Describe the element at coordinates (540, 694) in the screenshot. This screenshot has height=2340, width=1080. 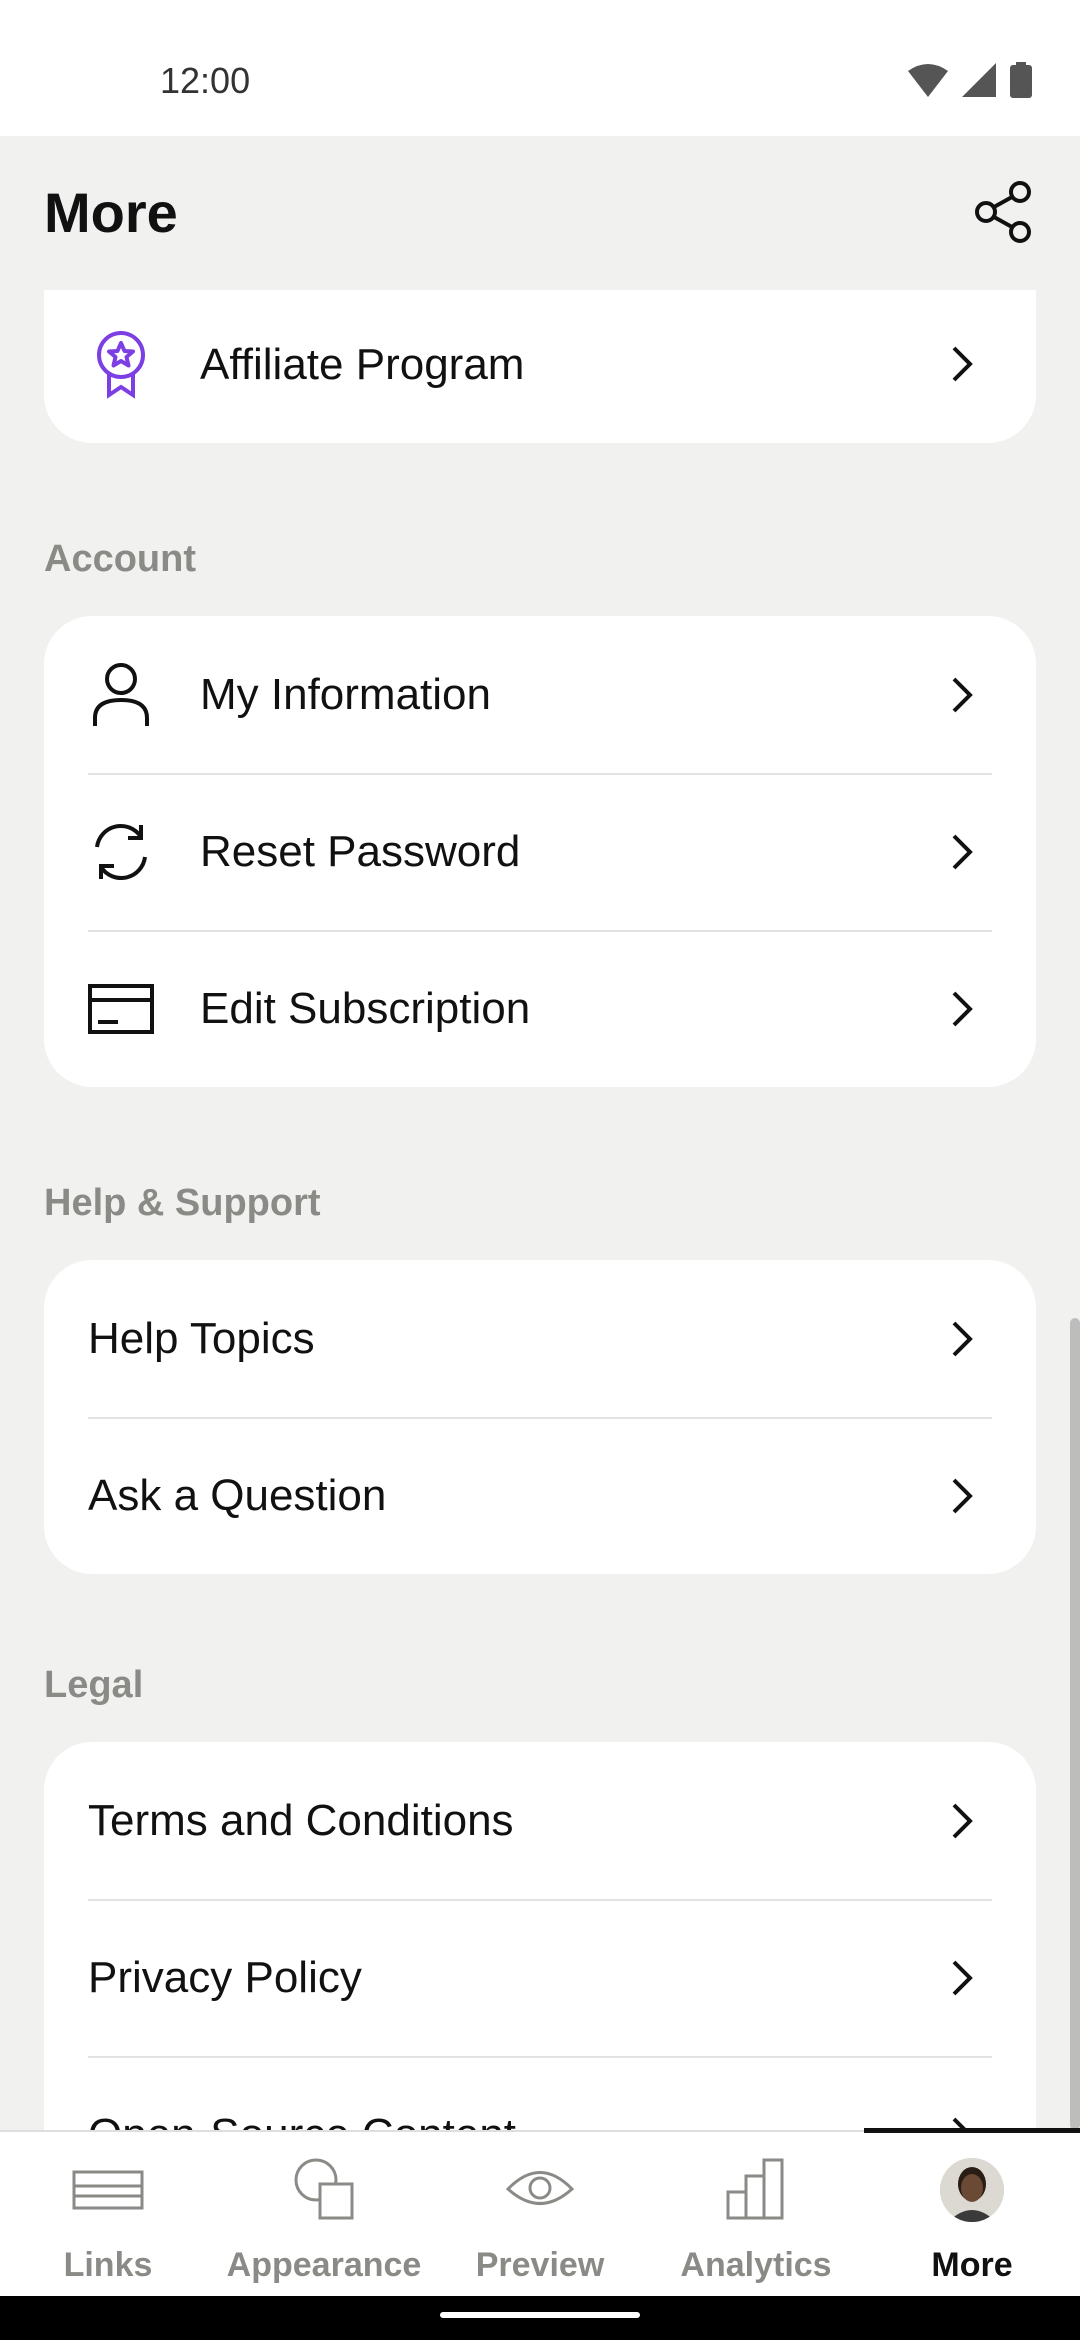
I see `menu-item-my-information: My Information` at that location.